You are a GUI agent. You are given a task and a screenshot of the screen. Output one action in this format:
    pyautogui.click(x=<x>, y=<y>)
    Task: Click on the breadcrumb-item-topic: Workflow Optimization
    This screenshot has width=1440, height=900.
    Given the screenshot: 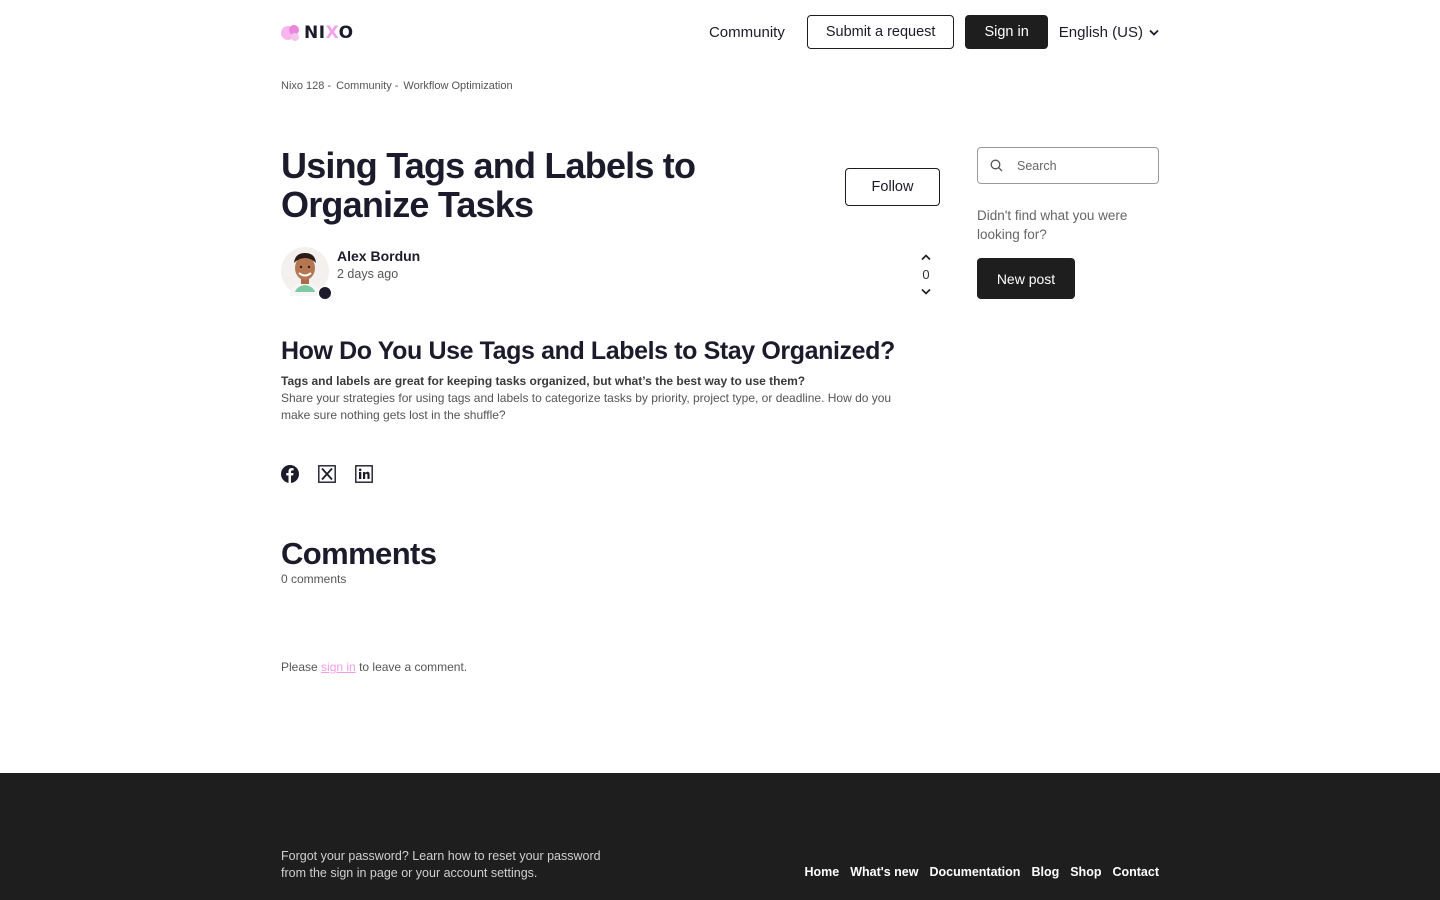 What is the action you would take?
    pyautogui.click(x=457, y=86)
    